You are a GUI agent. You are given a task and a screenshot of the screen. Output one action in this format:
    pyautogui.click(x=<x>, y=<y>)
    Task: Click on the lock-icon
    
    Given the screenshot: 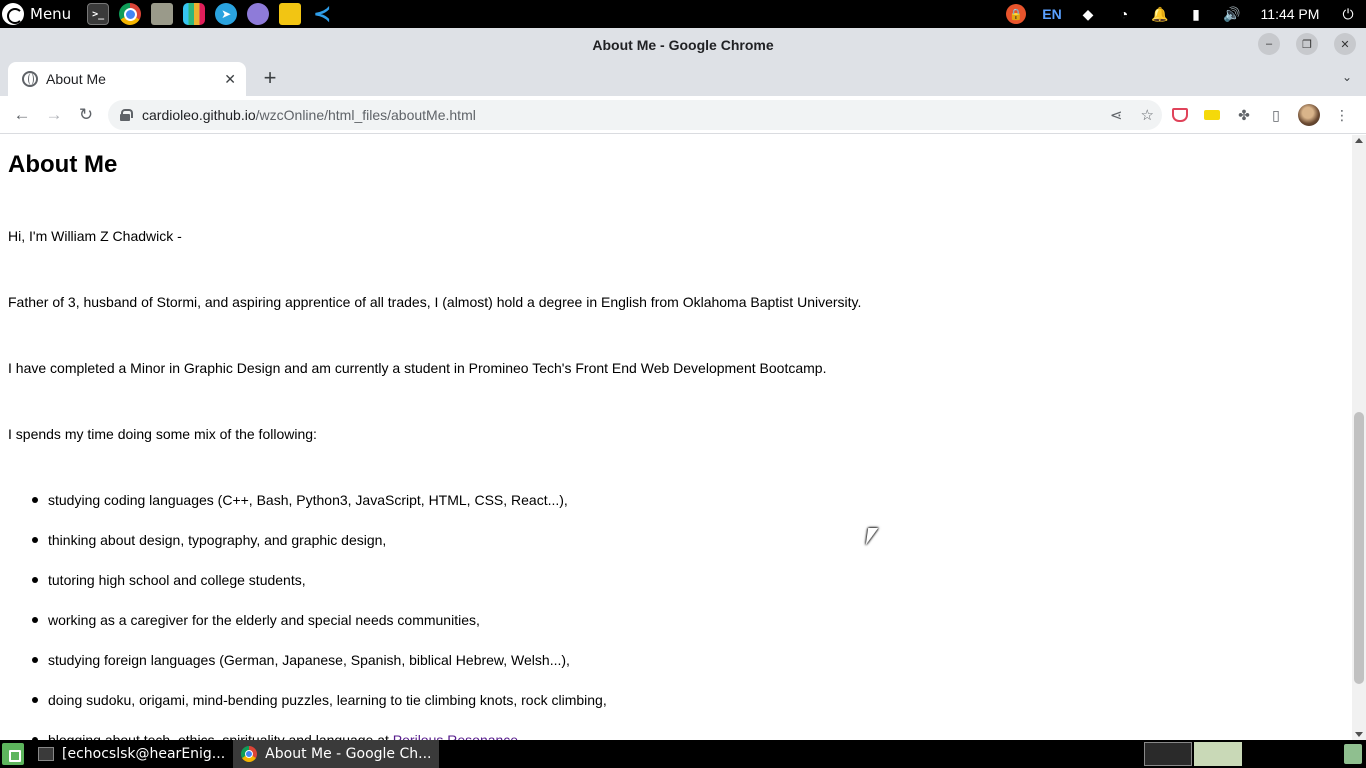 What is the action you would take?
    pyautogui.click(x=126, y=115)
    